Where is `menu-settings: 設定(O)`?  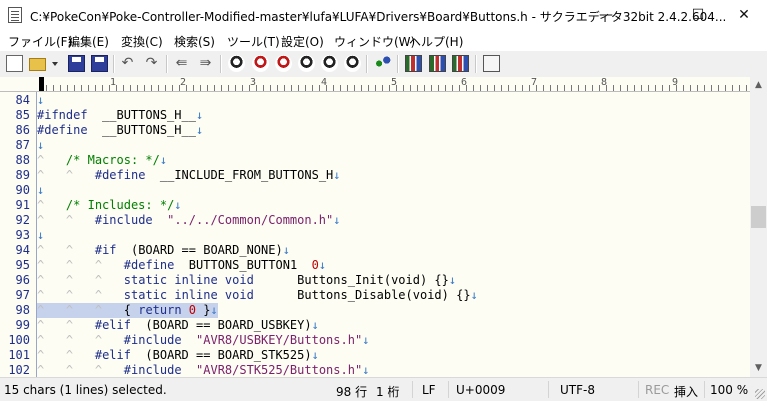
menu-settings: 設定(O) is located at coordinates (302, 41).